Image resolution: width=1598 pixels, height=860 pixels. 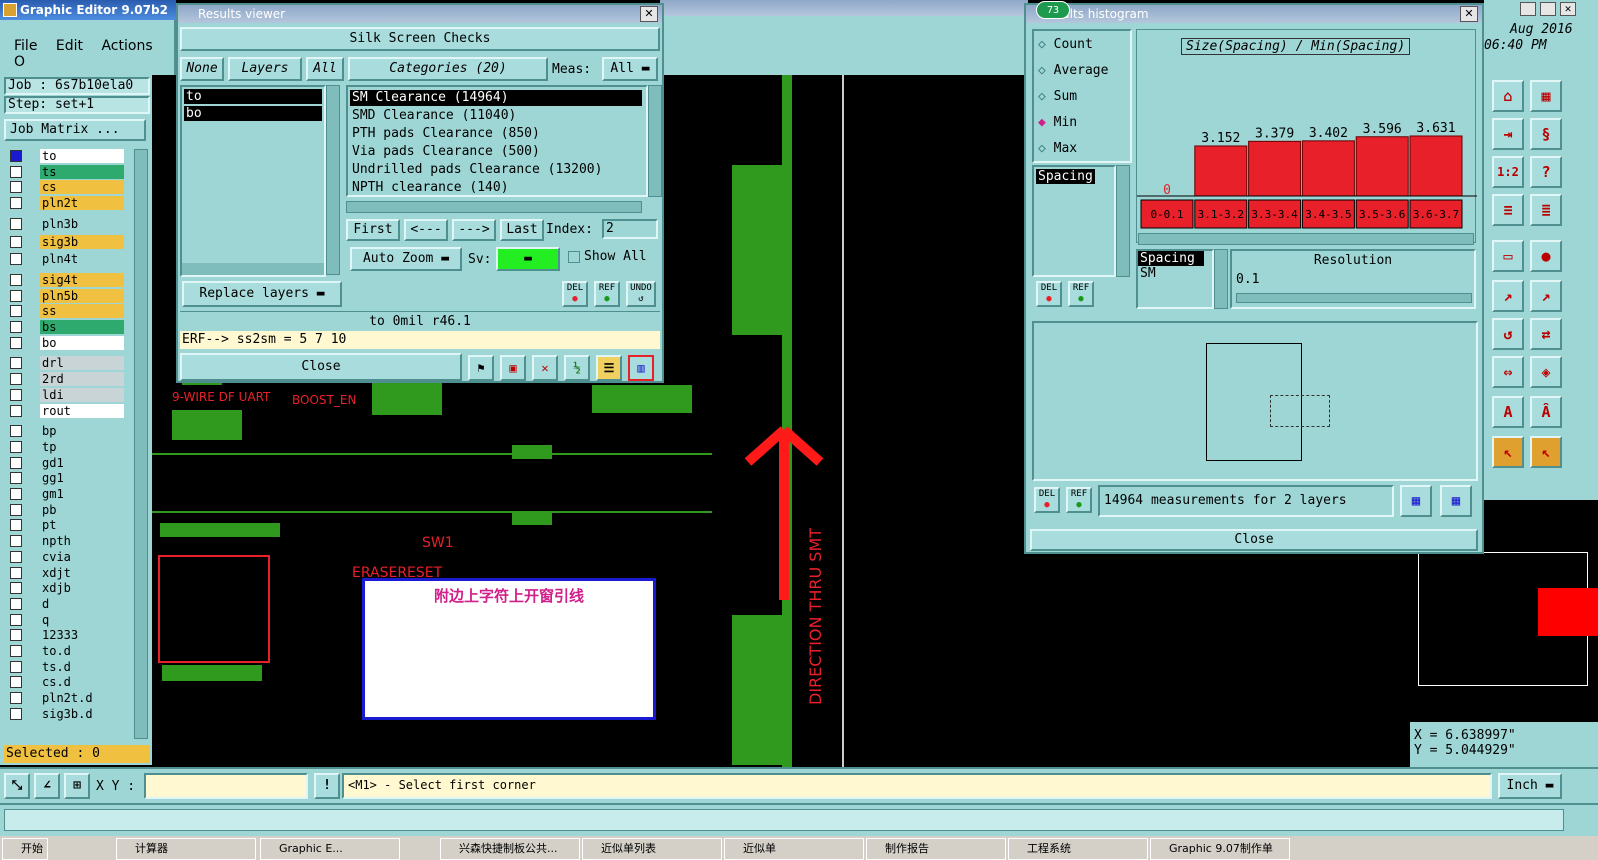 I want to click on categories-button: Categories (20), so click(x=448, y=69).